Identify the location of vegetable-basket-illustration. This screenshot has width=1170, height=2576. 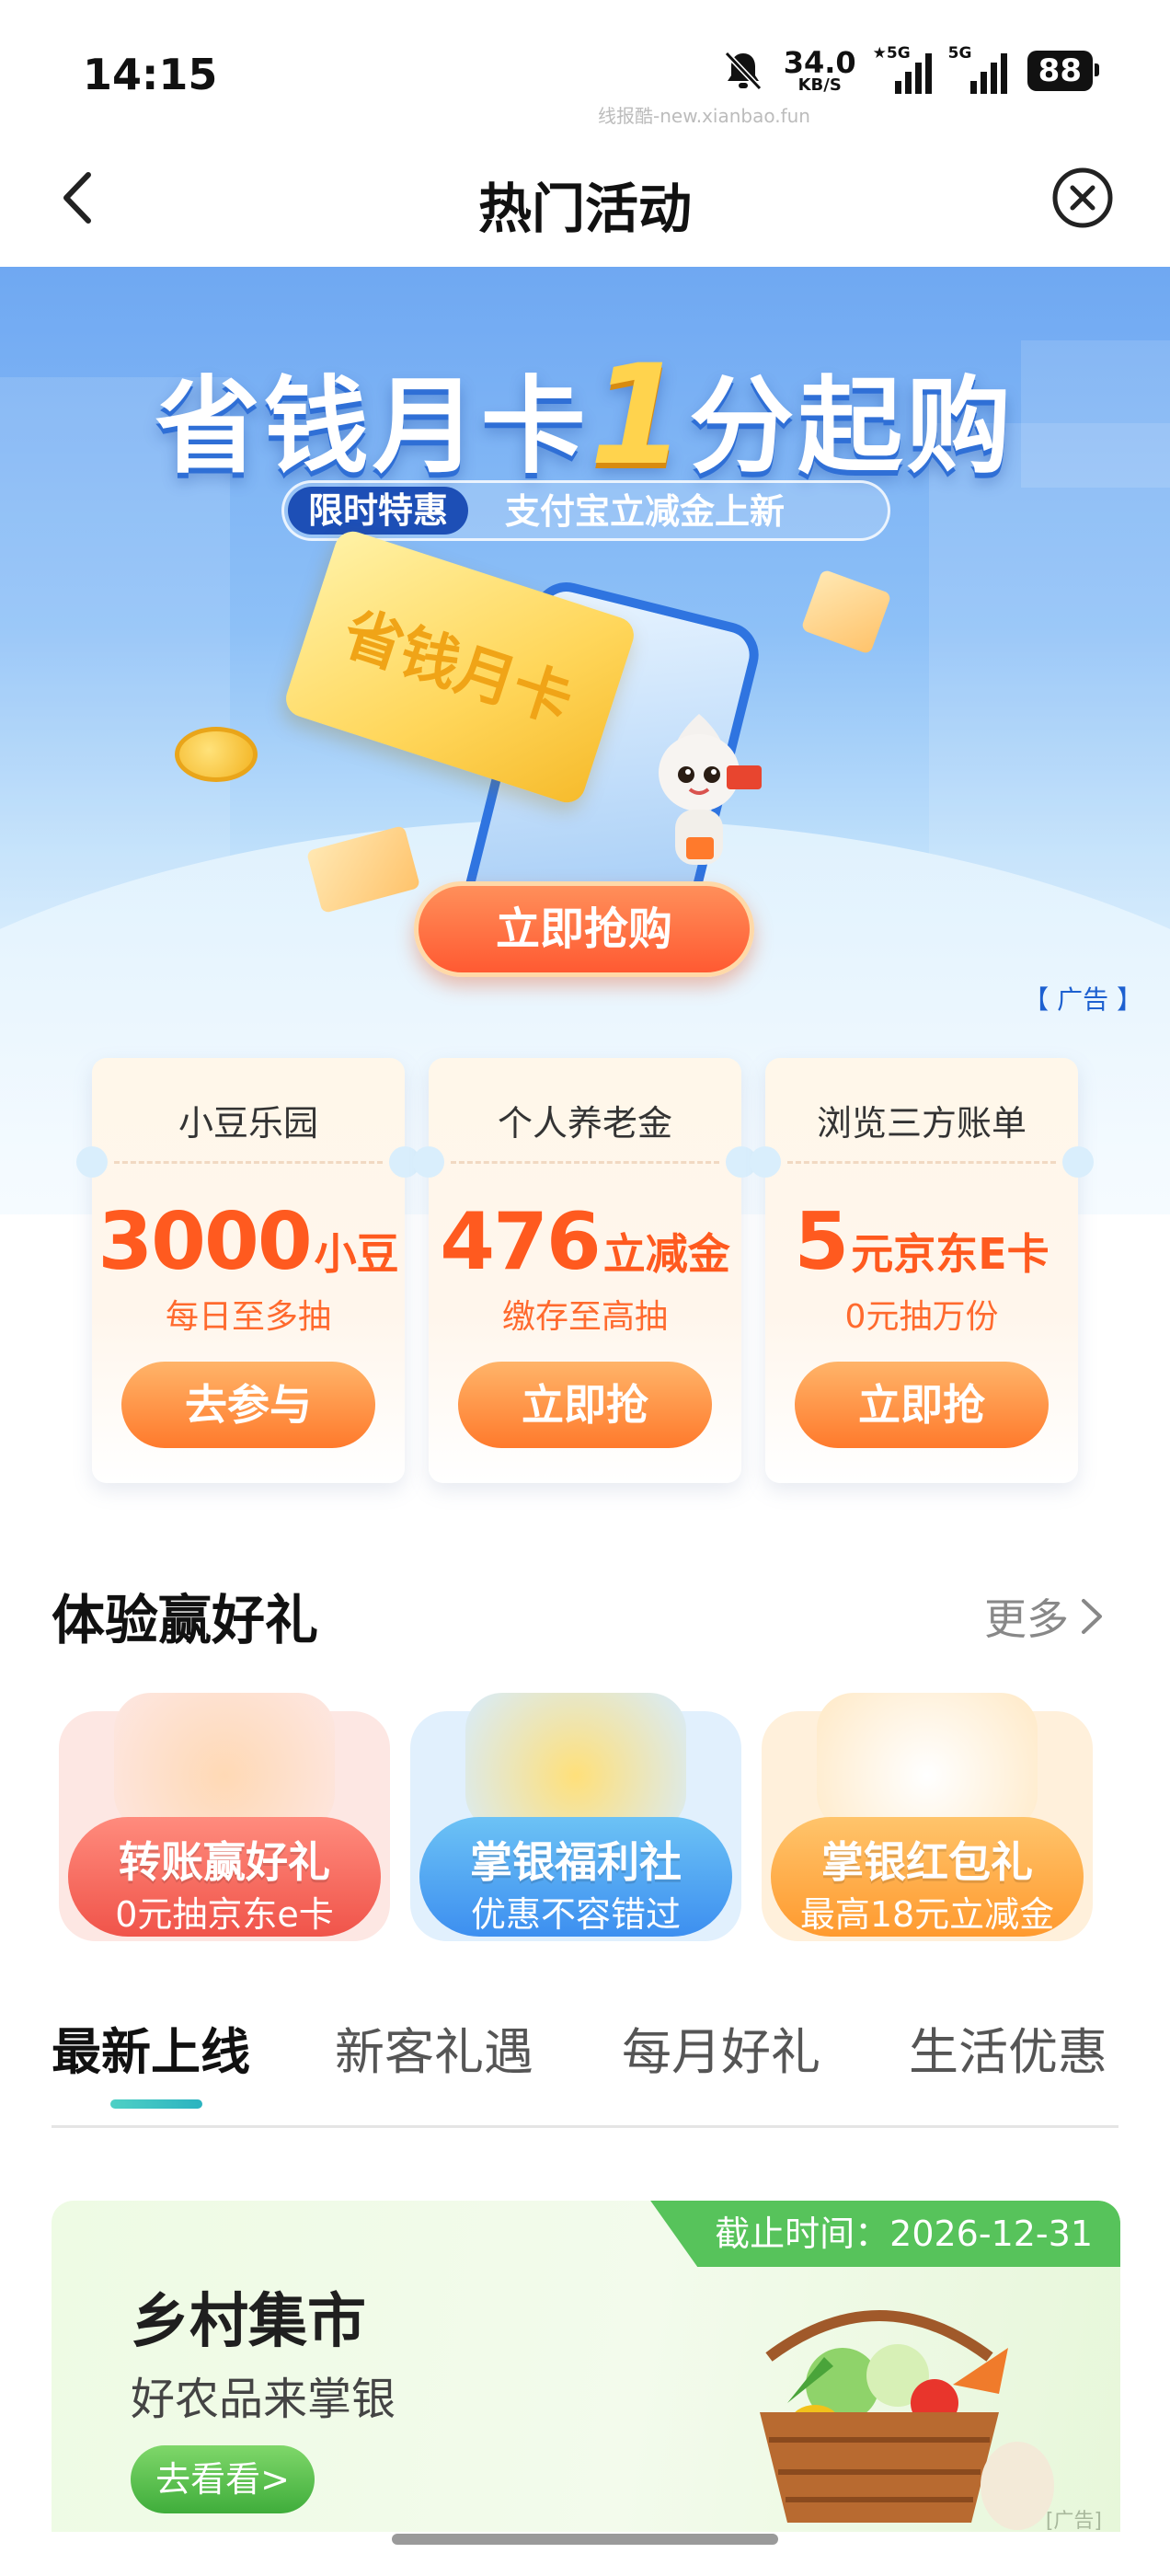
(907, 2420).